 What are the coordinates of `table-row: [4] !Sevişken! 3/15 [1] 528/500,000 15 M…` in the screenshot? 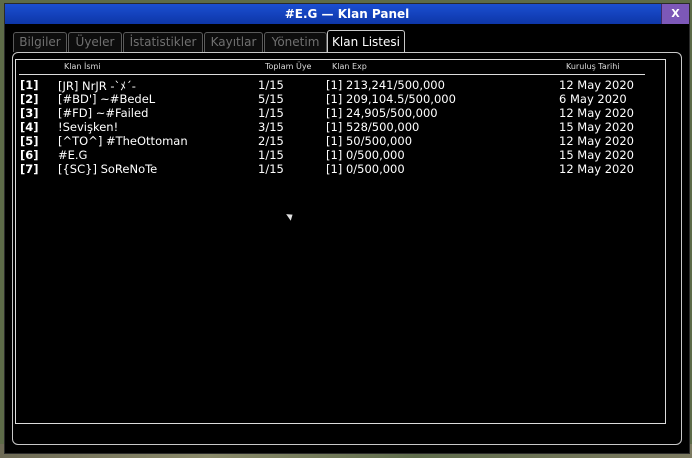 It's located at (340, 127).